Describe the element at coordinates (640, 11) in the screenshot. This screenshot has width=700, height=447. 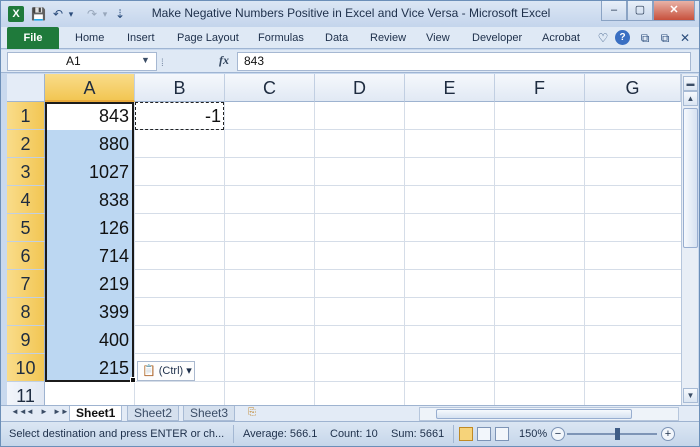
I see `maximize-button: ▢` at that location.